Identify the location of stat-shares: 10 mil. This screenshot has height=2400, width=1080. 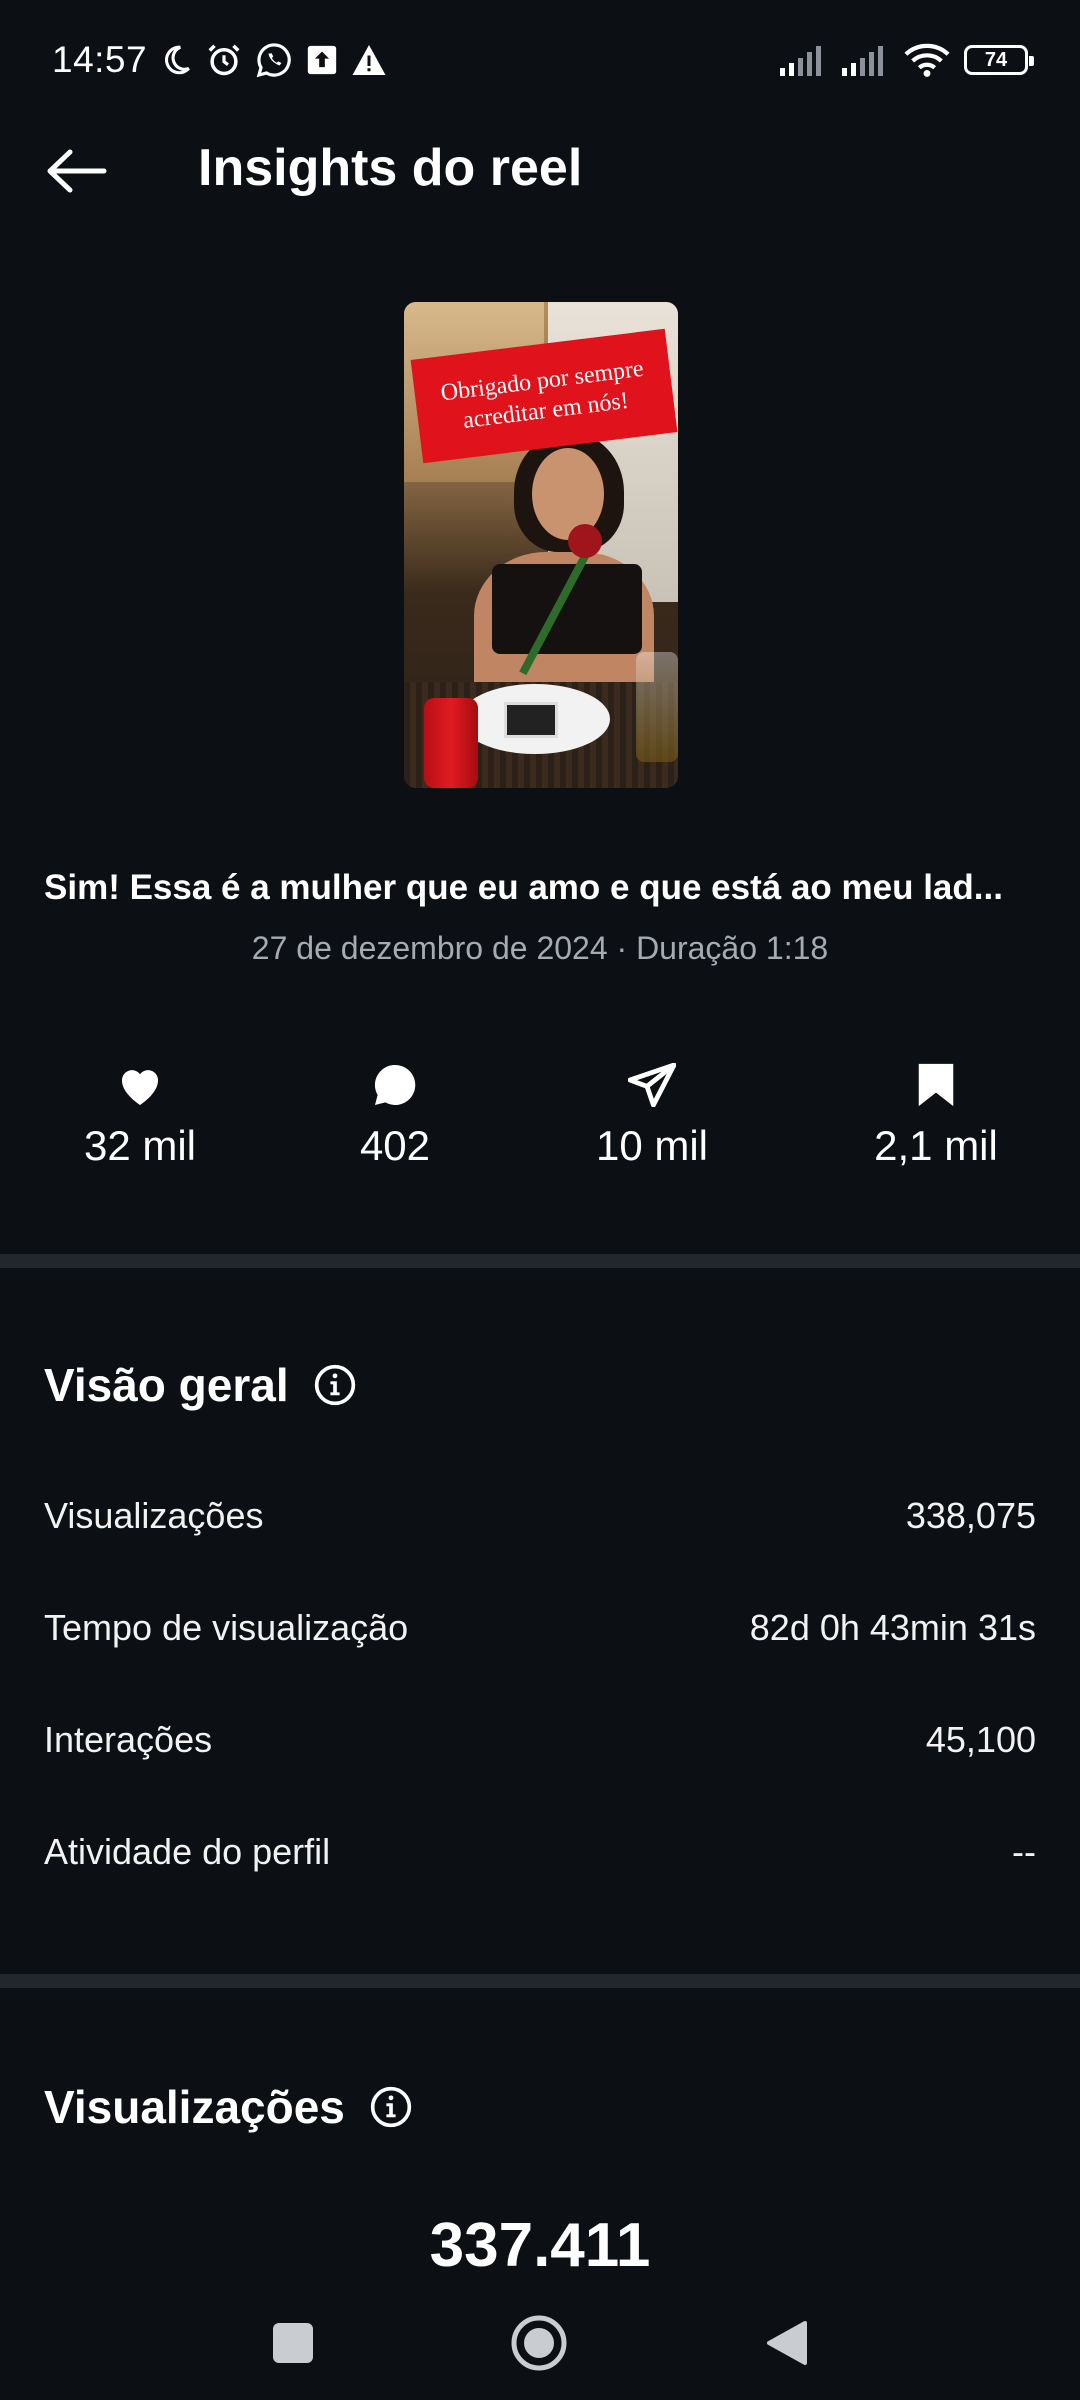
(652, 1115).